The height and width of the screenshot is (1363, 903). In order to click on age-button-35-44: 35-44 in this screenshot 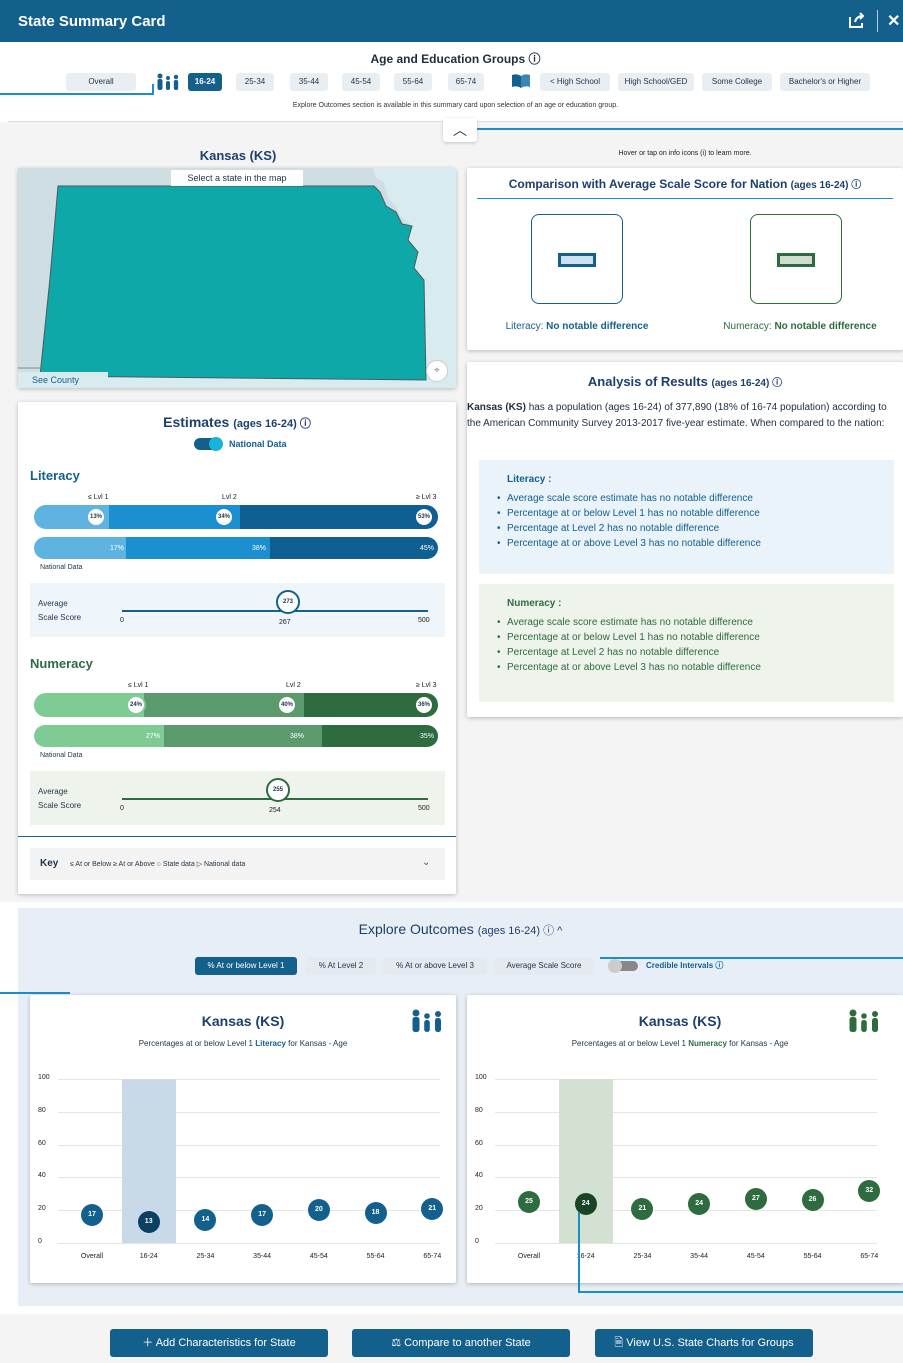, I will do `click(309, 82)`.